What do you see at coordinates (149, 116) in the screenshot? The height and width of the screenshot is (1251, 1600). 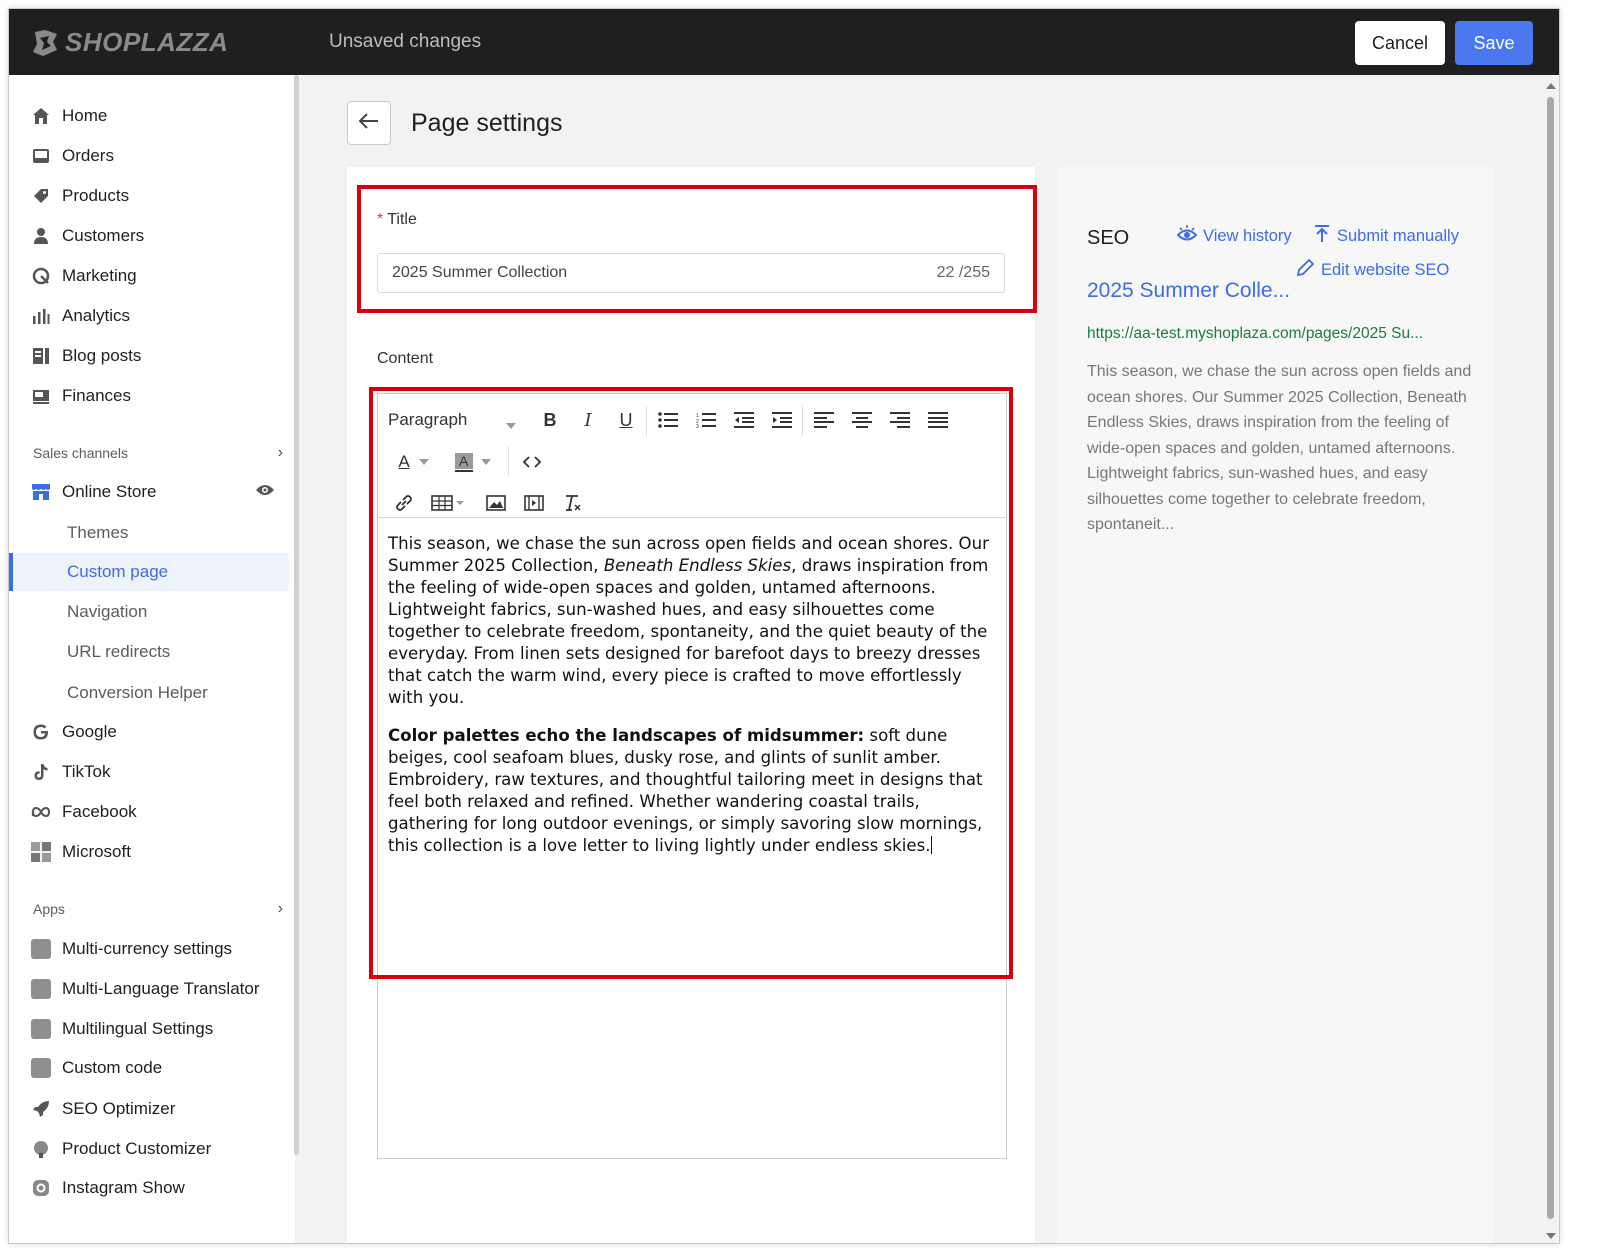 I see `sidebar-item-home: Home` at bounding box center [149, 116].